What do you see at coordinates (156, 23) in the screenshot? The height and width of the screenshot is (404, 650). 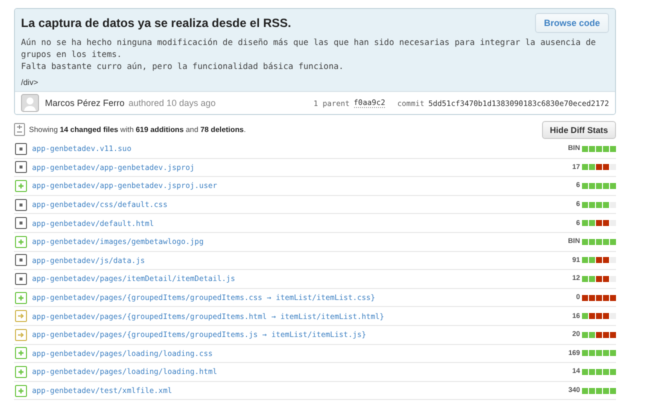 I see `commit-title: La captura de datos ya se realiza desde el RSS.` at bounding box center [156, 23].